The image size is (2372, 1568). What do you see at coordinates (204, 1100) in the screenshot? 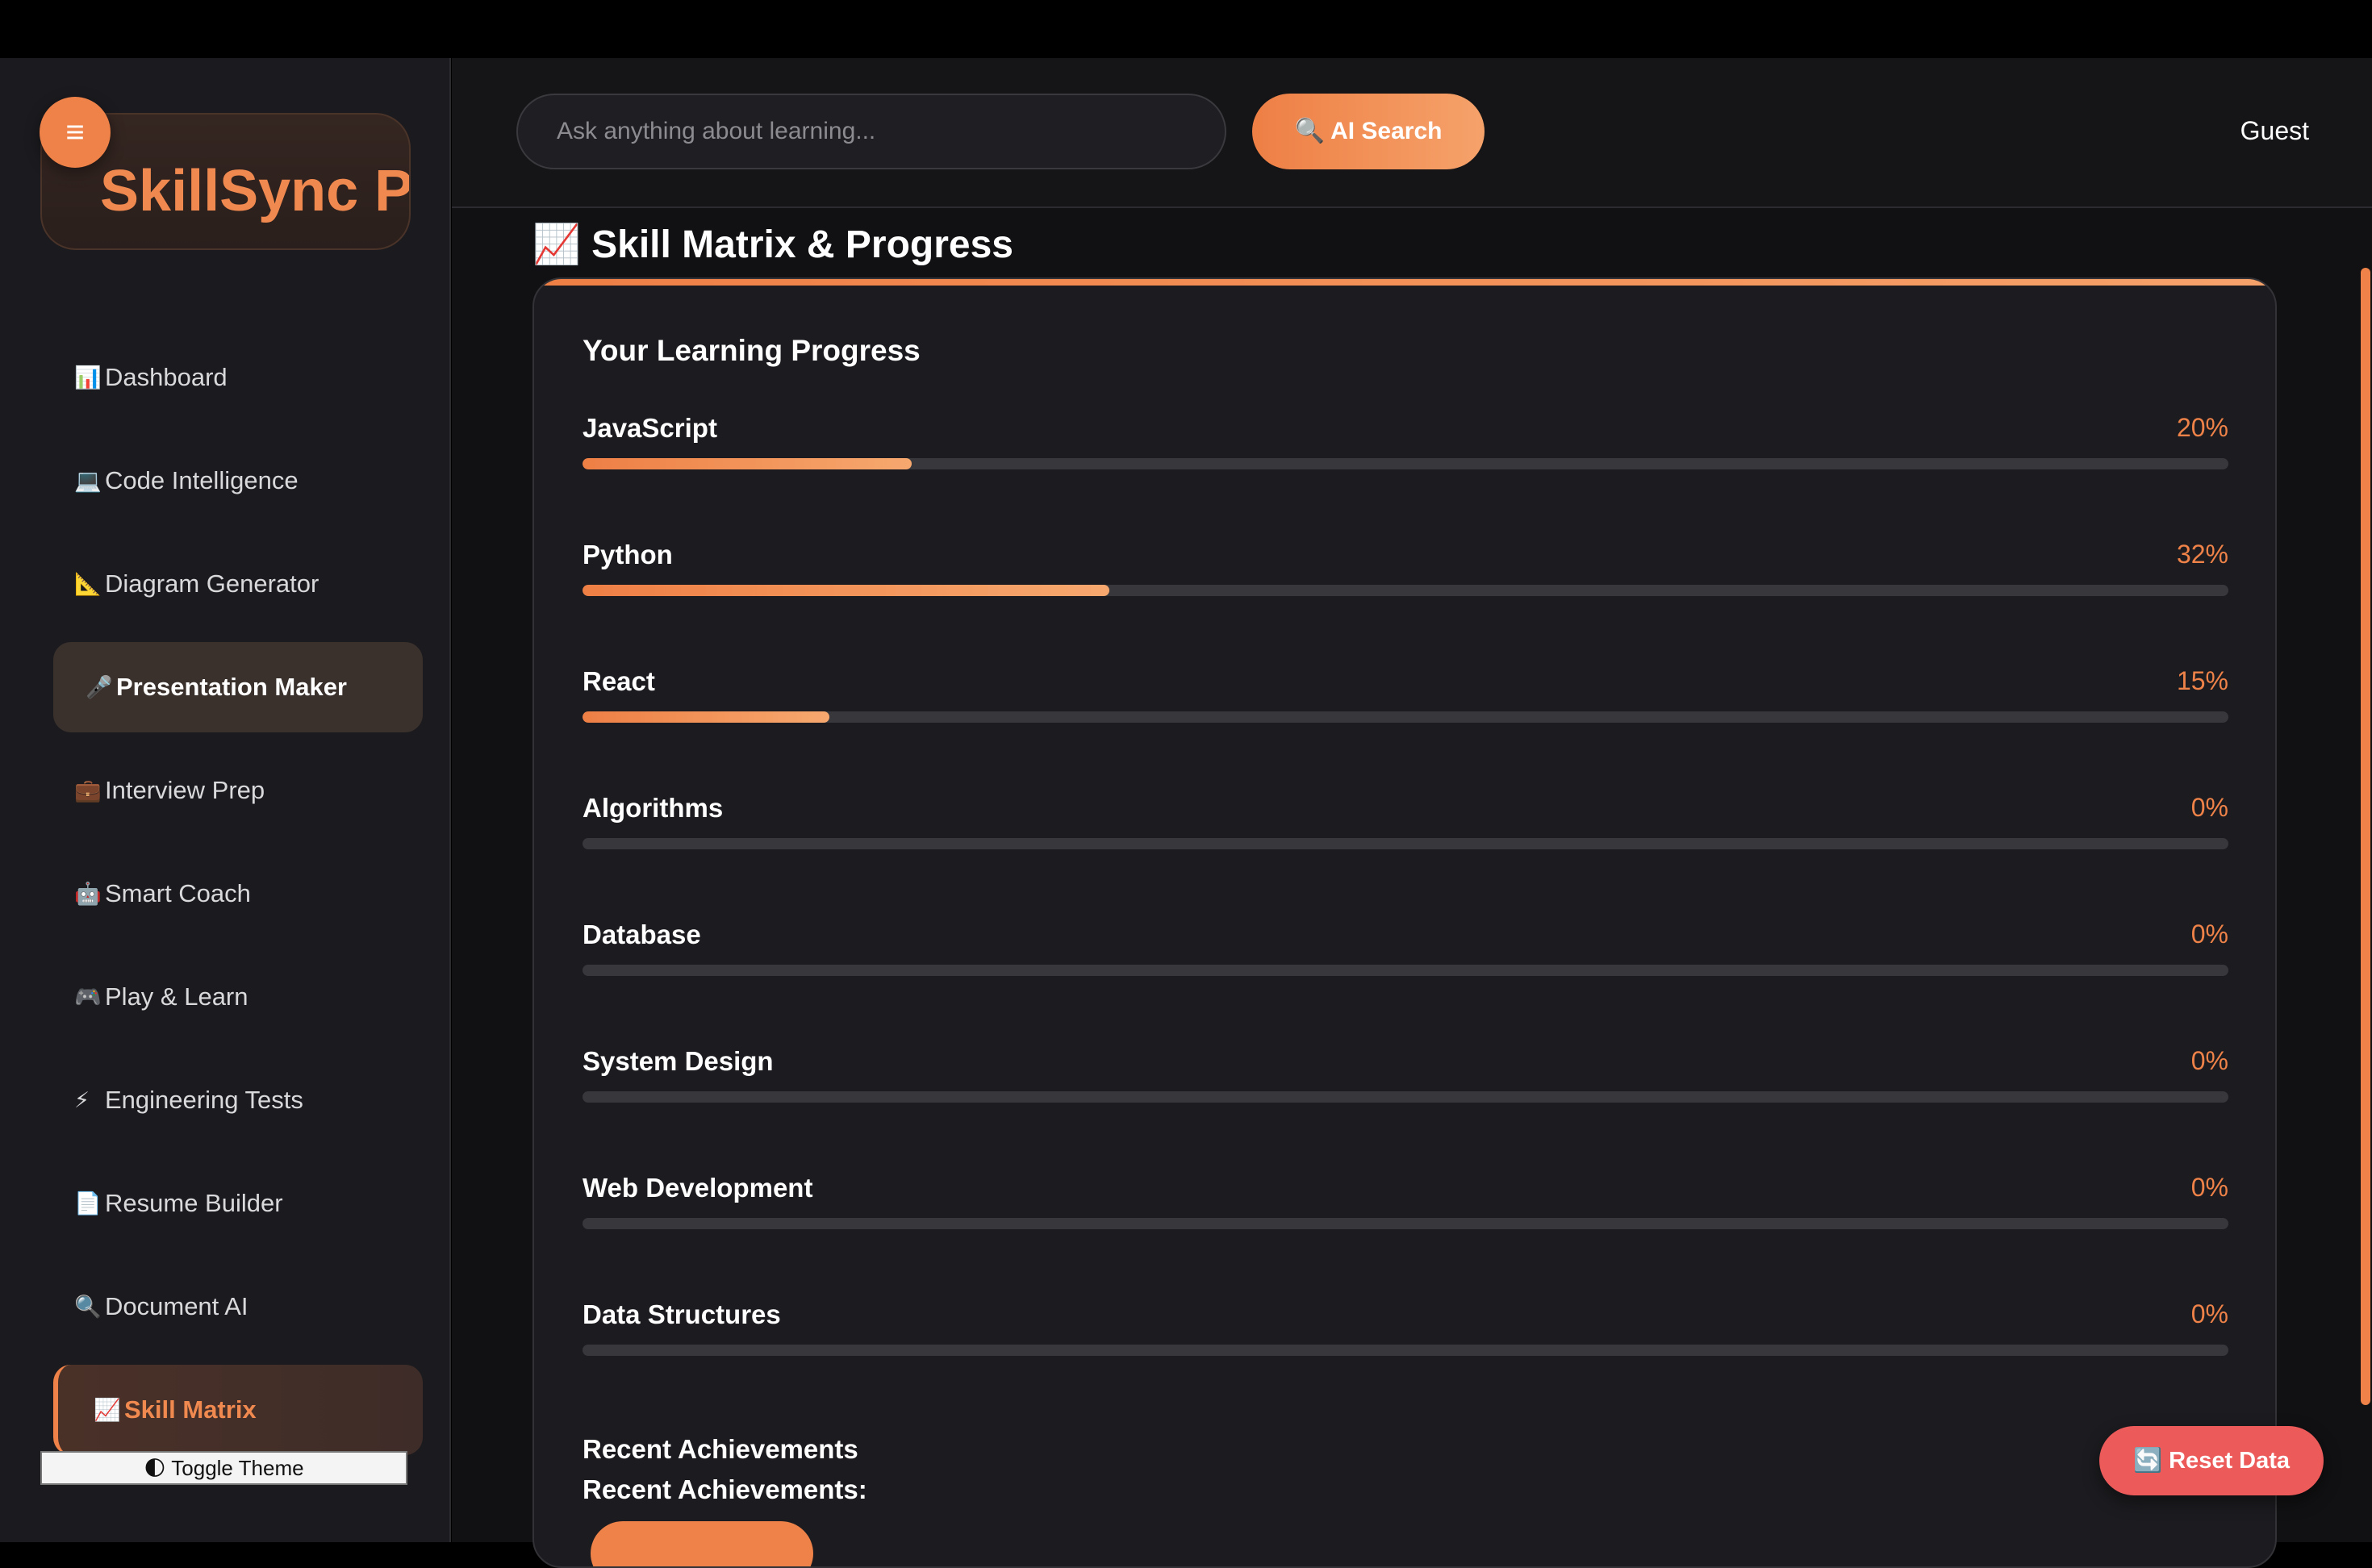
I see `sidebar-item-label: Engineering Tests` at bounding box center [204, 1100].